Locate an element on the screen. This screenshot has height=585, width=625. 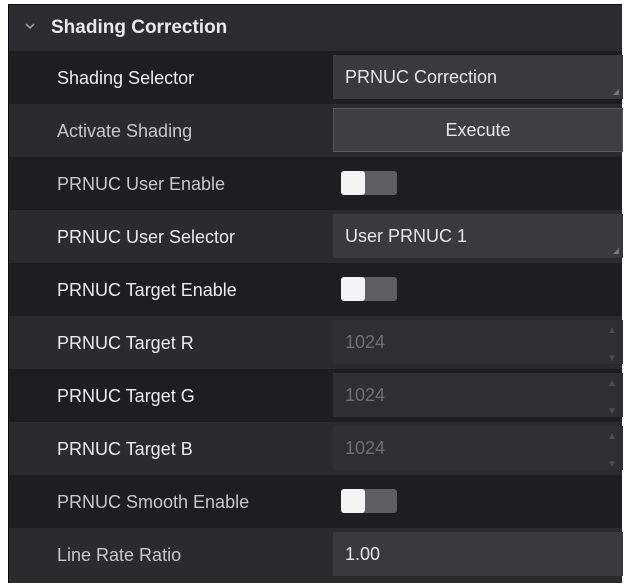
prnuc-target-g-spinbox: 1024 ▲ ▼ is located at coordinates (478, 395).